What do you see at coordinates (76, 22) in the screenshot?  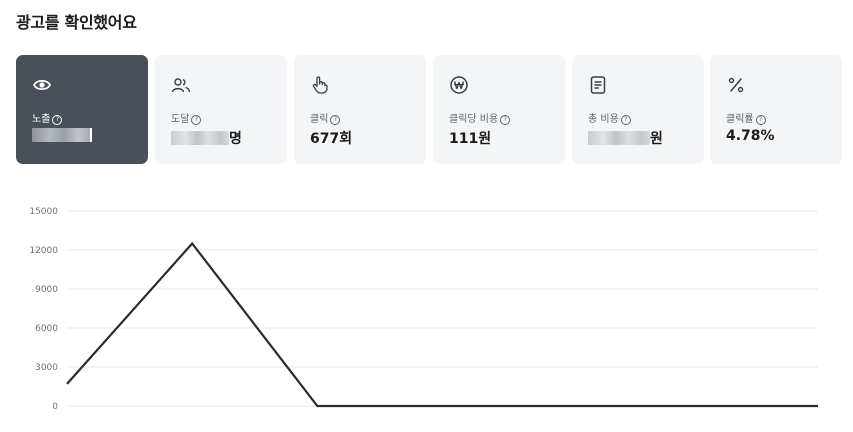 I see `page-title: 광고를 확인했어요` at bounding box center [76, 22].